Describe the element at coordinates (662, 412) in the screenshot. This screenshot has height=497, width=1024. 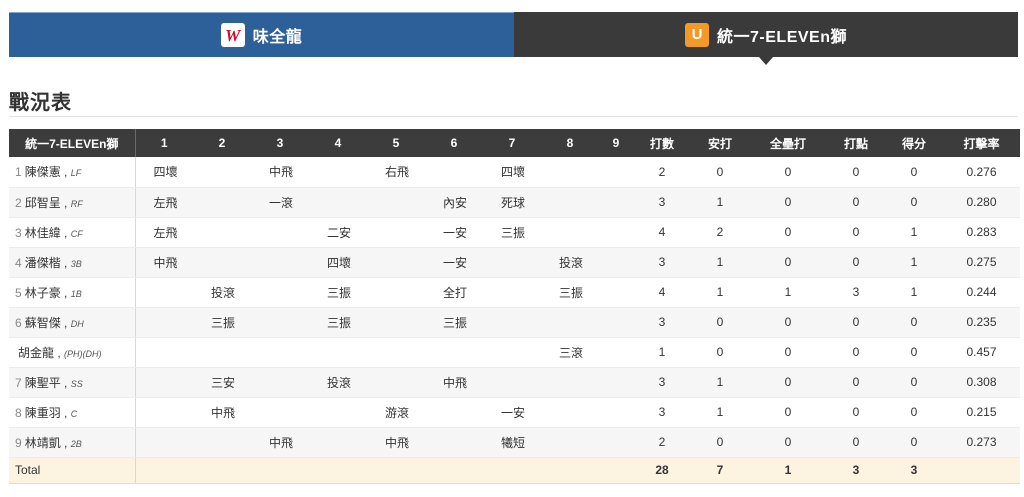
I see `stat-at-bats-cell: 3` at that location.